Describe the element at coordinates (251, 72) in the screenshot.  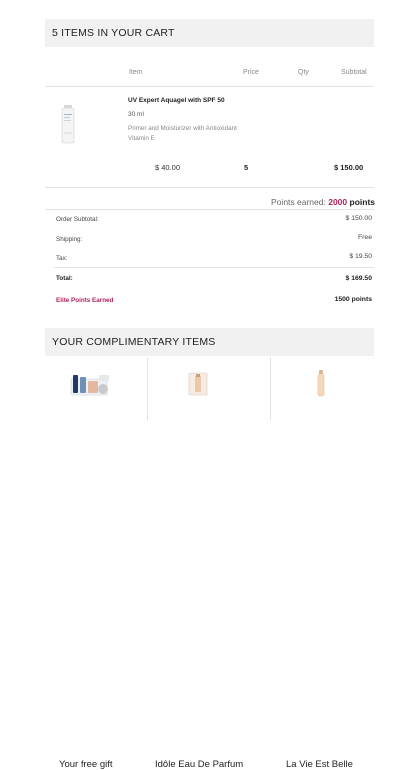
I see `column-header-price: Price` at that location.